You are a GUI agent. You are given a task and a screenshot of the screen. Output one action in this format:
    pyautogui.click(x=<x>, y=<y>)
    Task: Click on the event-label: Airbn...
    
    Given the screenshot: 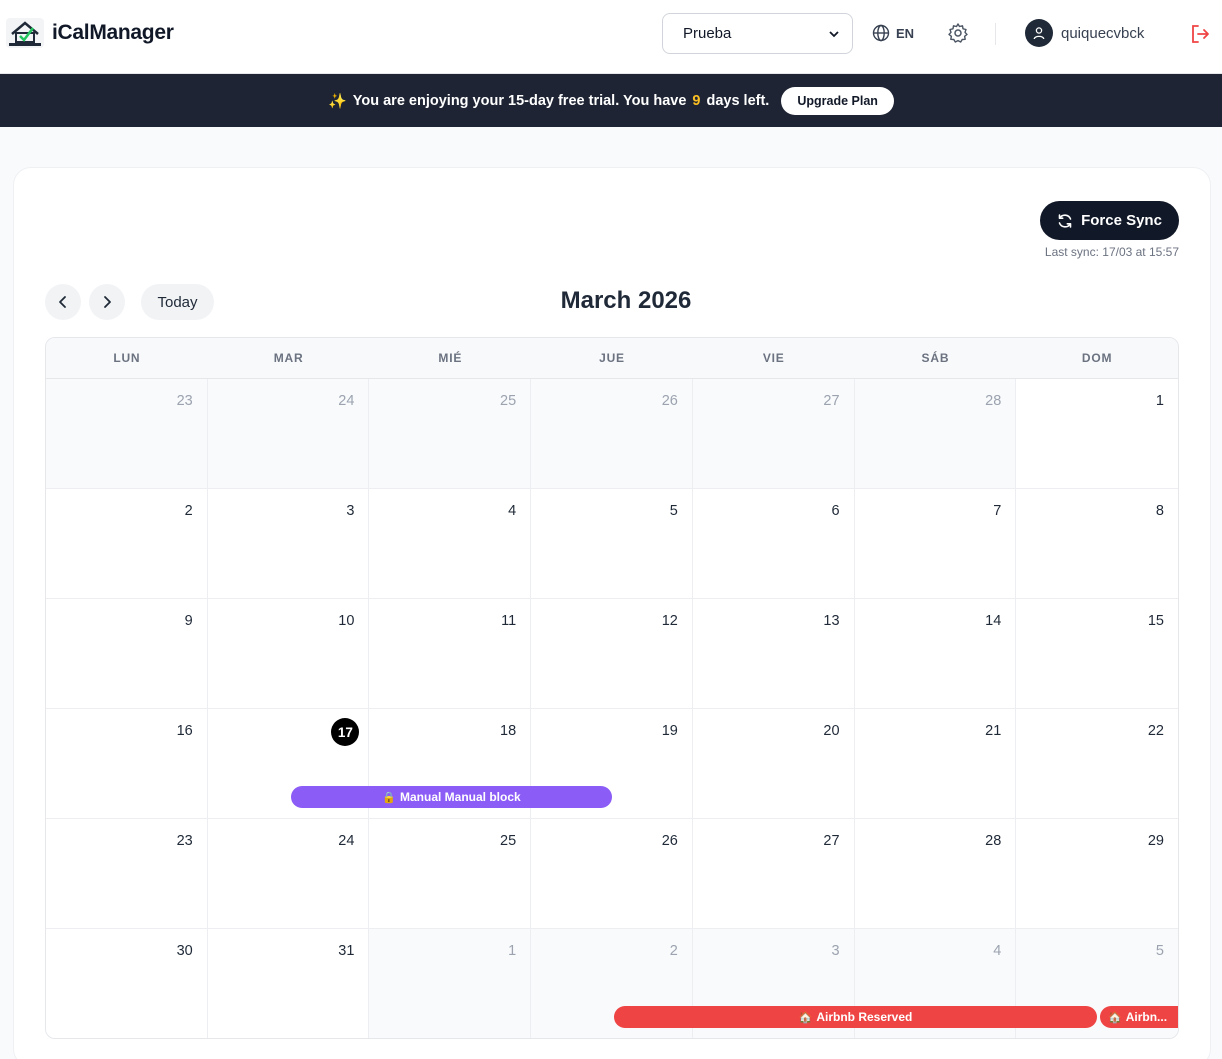 What is the action you would take?
    pyautogui.click(x=1146, y=1017)
    